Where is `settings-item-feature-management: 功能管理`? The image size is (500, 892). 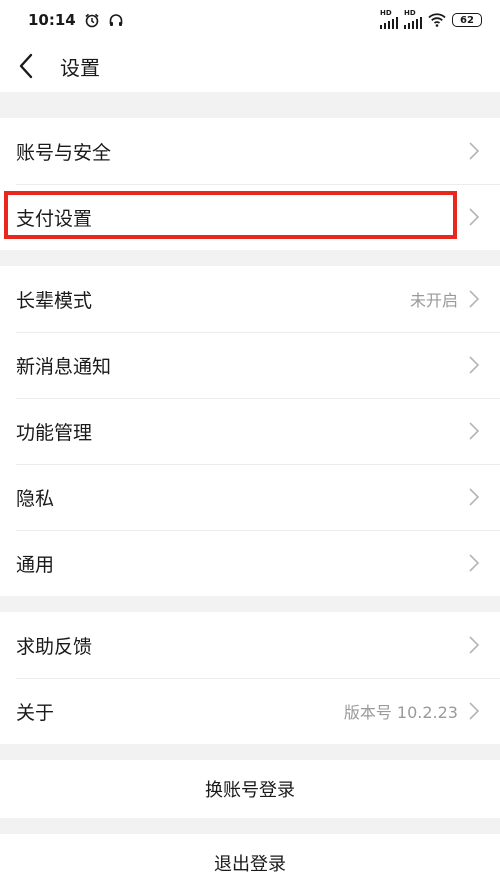
settings-item-feature-management: 功能管理 is located at coordinates (250, 431).